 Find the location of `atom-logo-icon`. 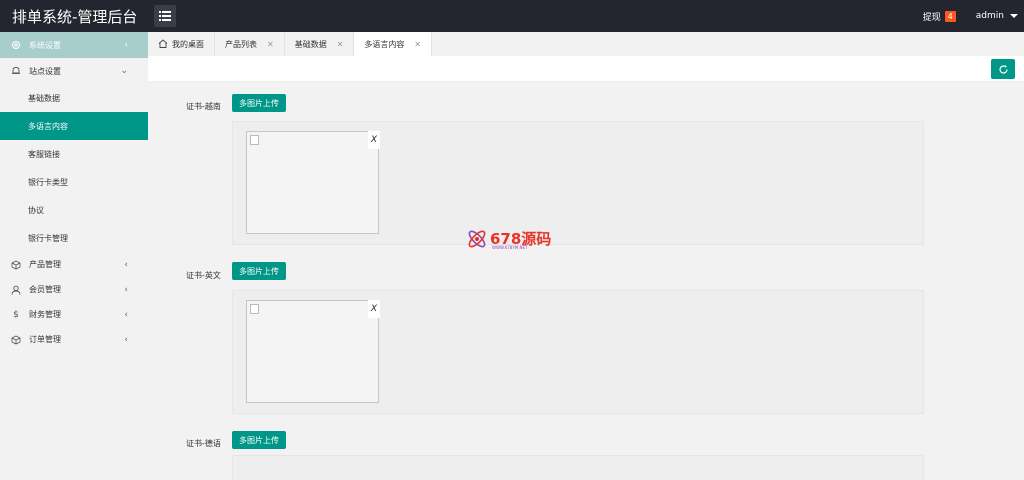

atom-logo-icon is located at coordinates (477, 239).